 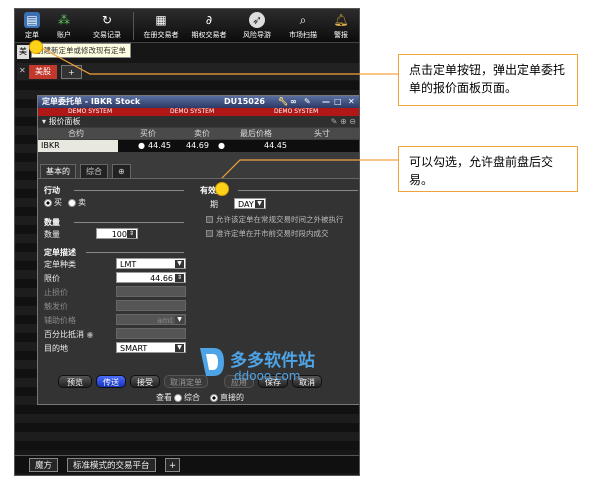 I want to click on watermark-url: ddooo.com, so click(x=267, y=376).